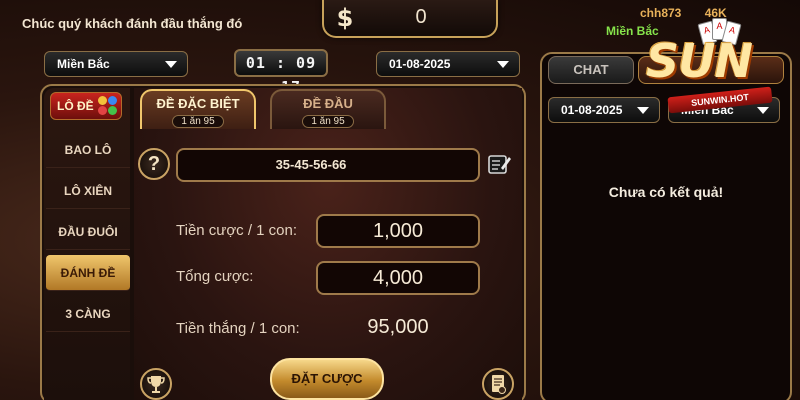 This screenshot has width=800, height=400. Describe the element at coordinates (699, 61) in the screenshot. I see `brand-name: SUN` at that location.